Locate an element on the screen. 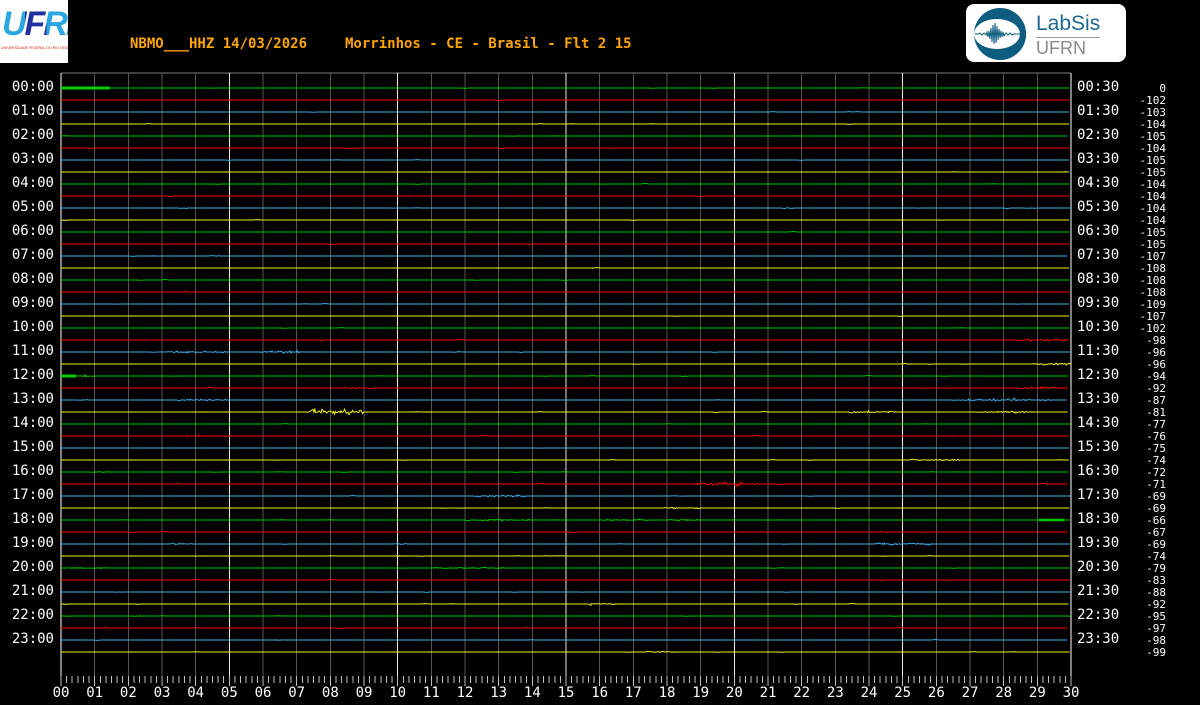  trace-offset-value: -98 is located at coordinates (1156, 640).